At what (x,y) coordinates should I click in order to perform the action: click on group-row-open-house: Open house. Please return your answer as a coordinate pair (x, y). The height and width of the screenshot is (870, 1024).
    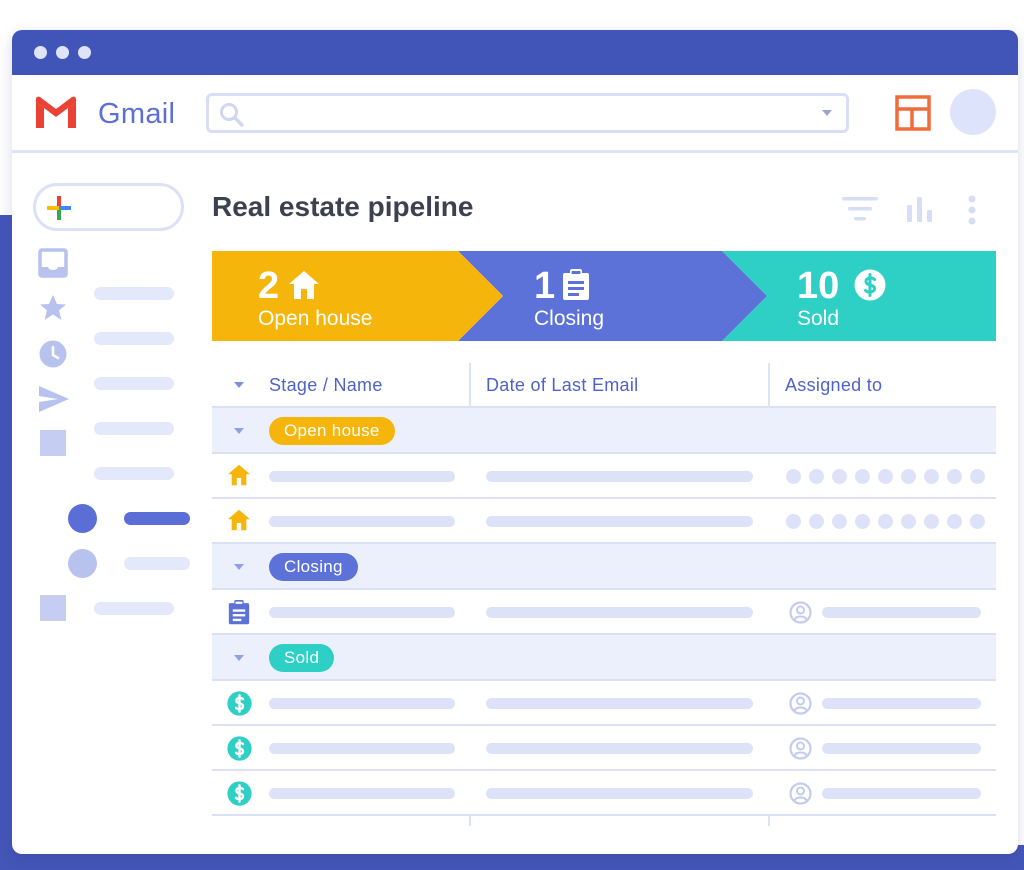
    Looking at the image, I should click on (604, 431).